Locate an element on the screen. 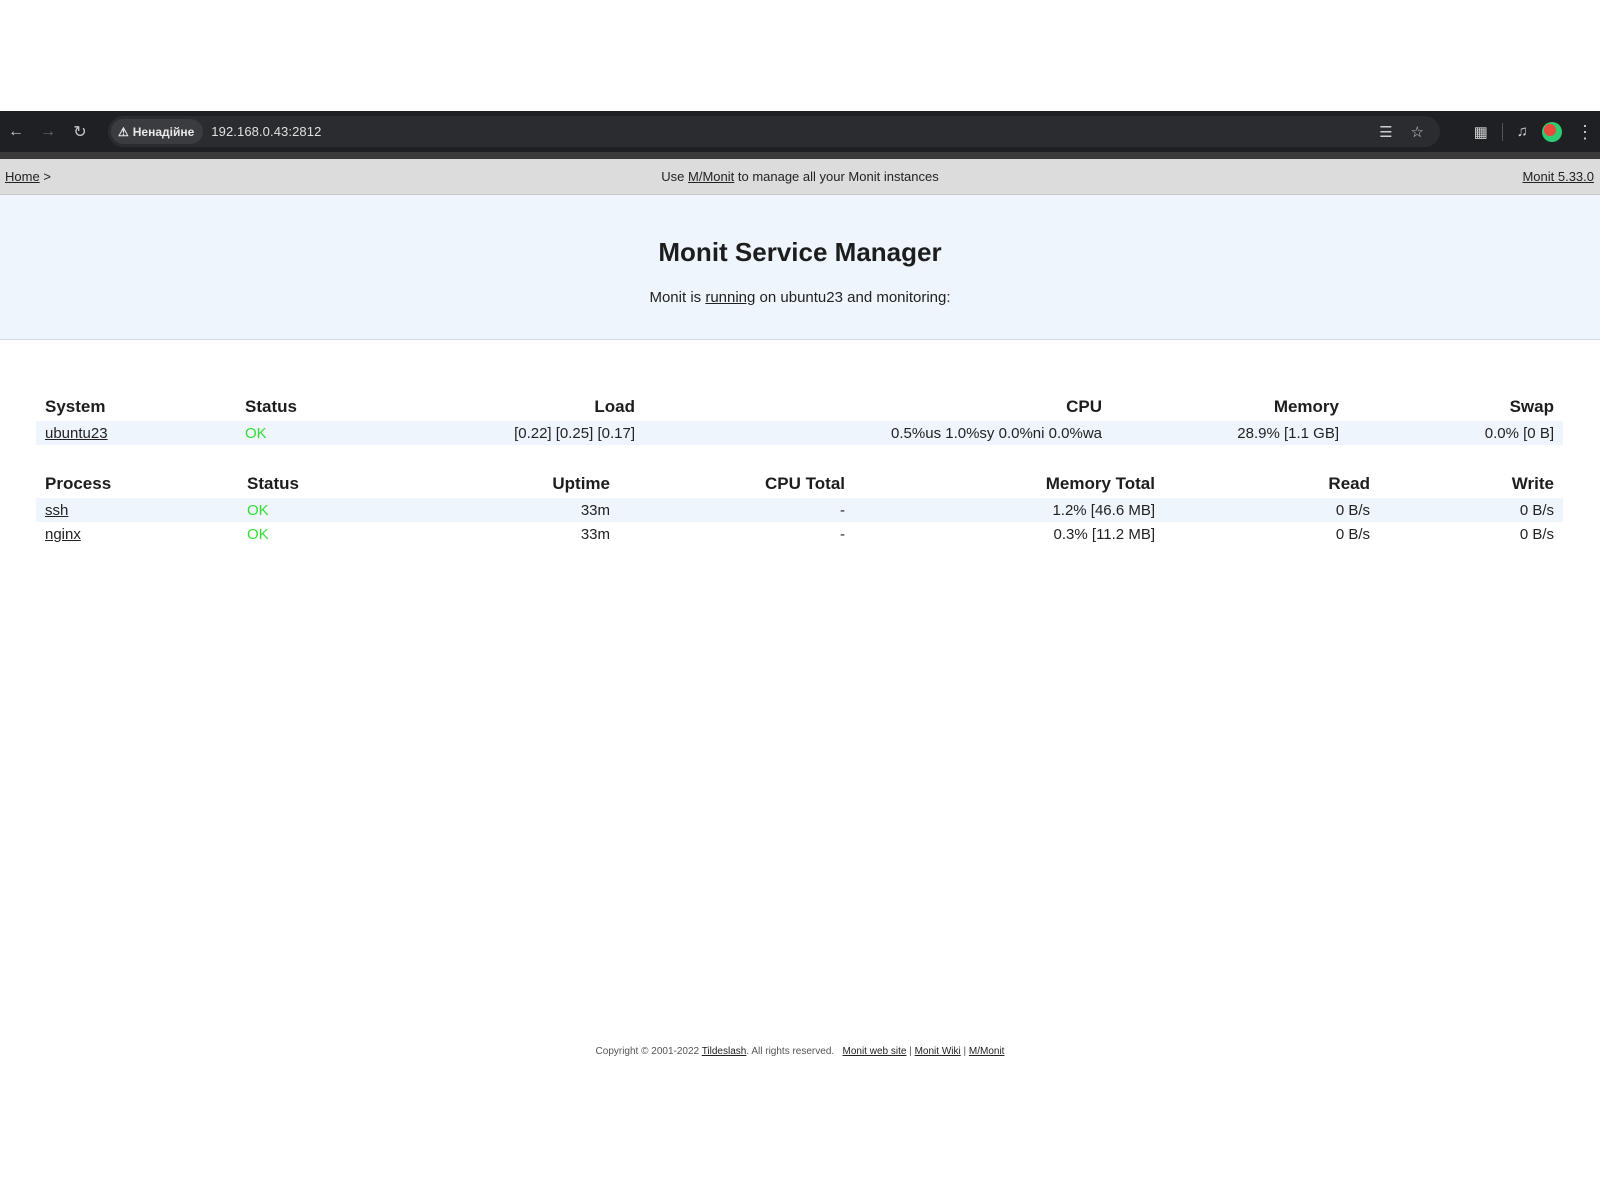 This screenshot has width=1600, height=1200. toolbar-divider is located at coordinates (1502, 131).